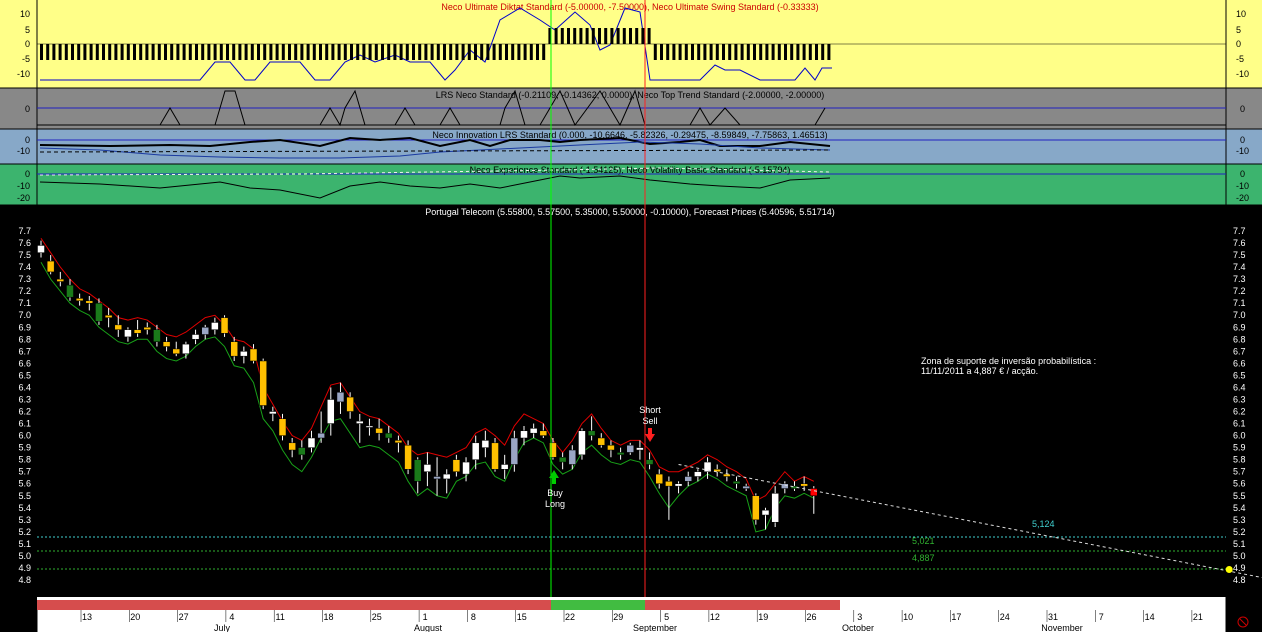  I want to click on price-tick-left: 6.0, so click(24, 436).